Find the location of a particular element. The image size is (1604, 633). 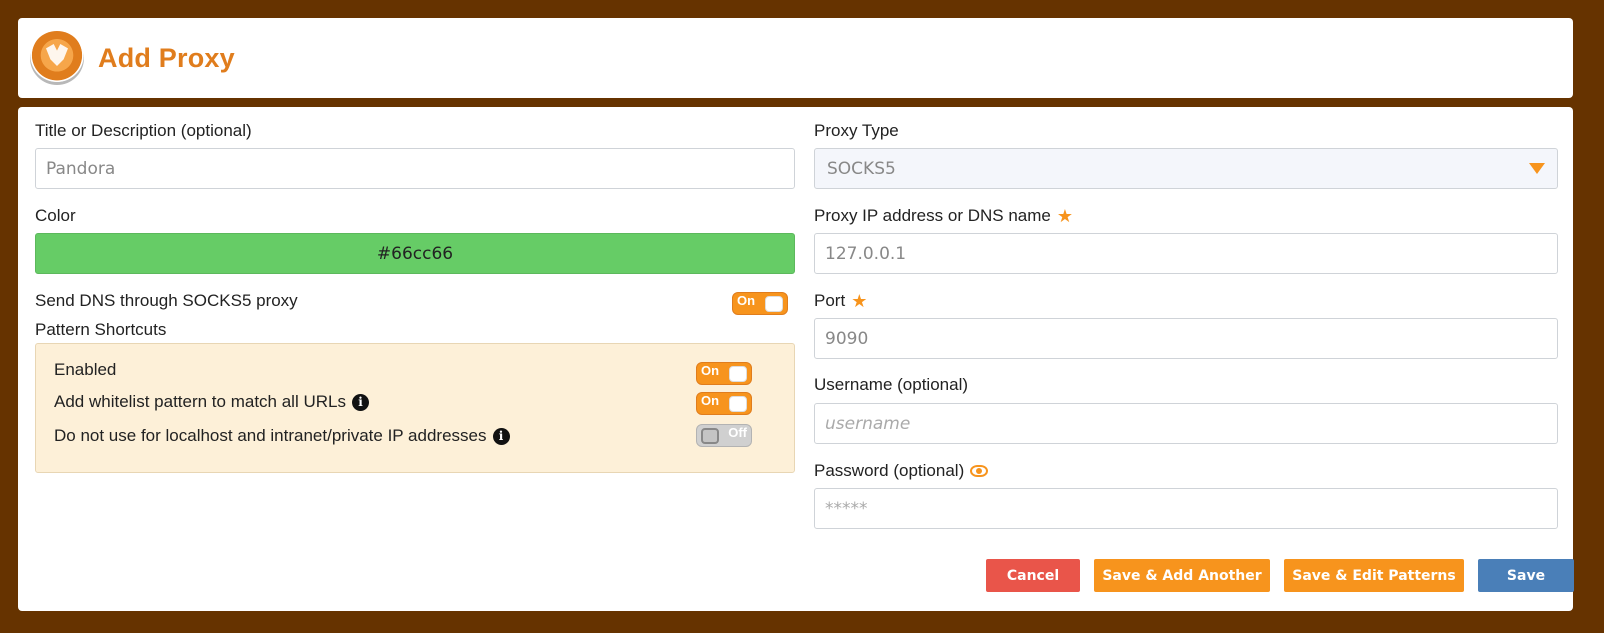

chevron-down-icon is located at coordinates (1537, 168).